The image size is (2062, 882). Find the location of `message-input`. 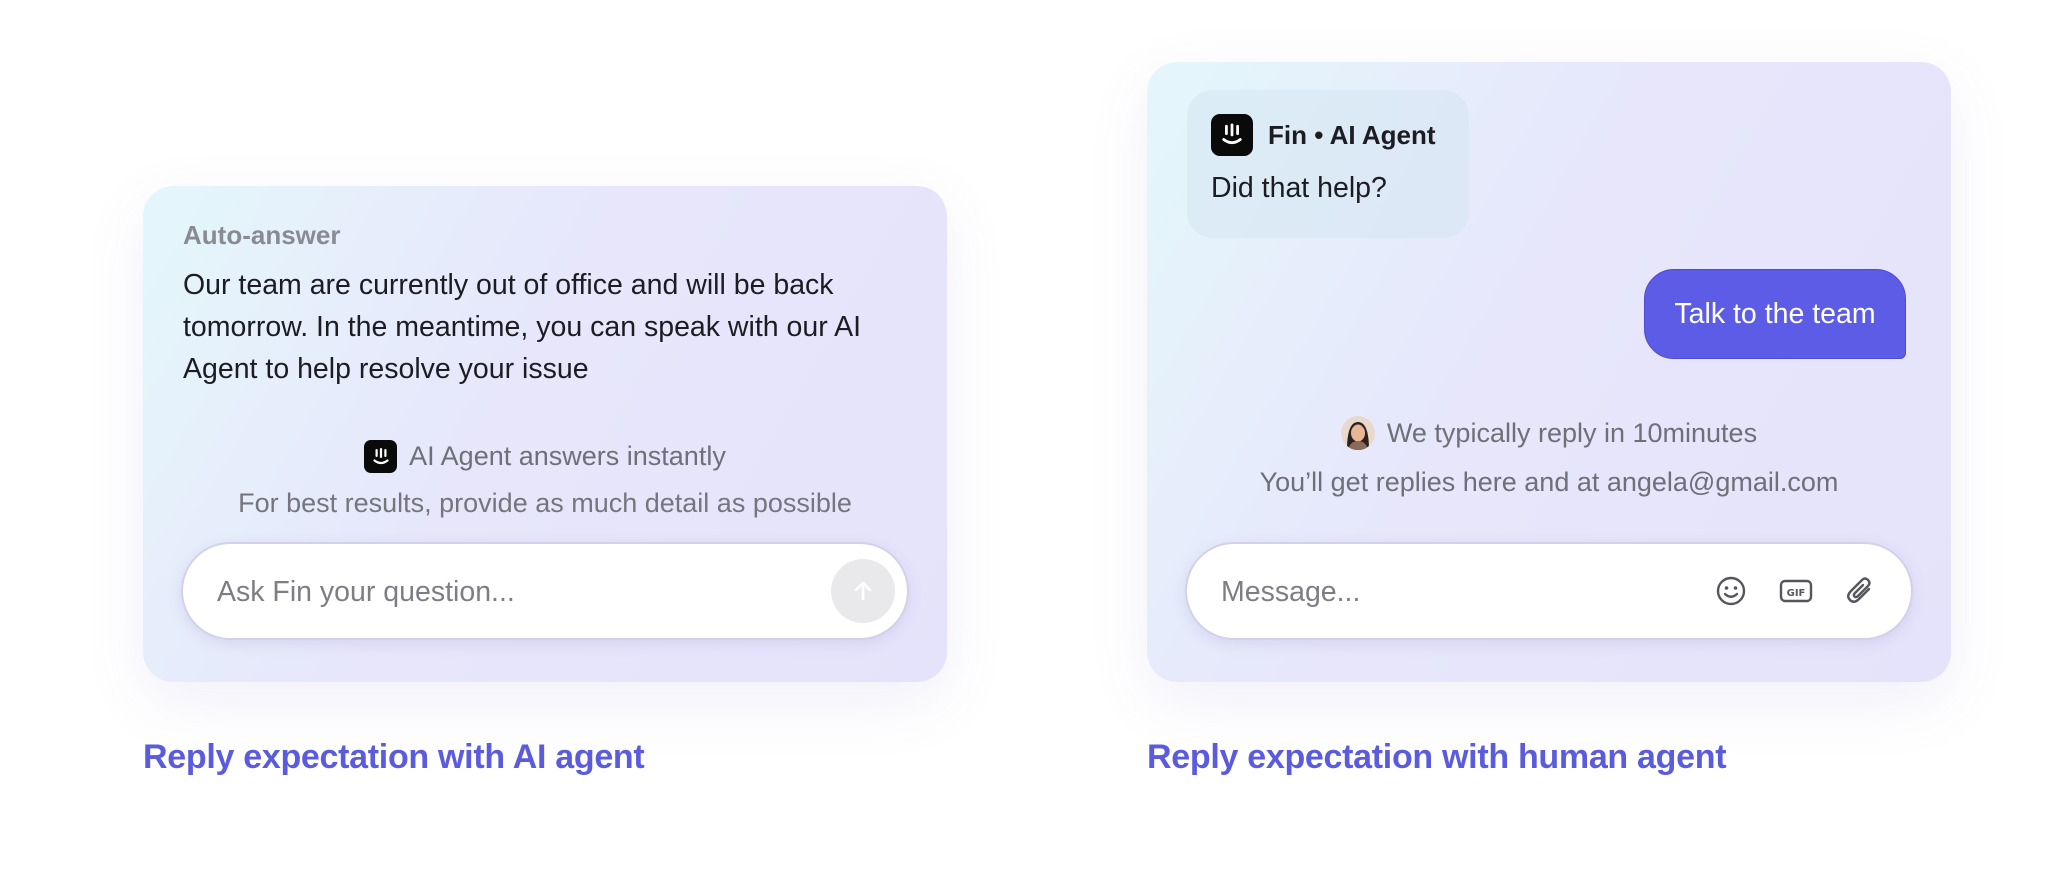

message-input is located at coordinates (1451, 592).